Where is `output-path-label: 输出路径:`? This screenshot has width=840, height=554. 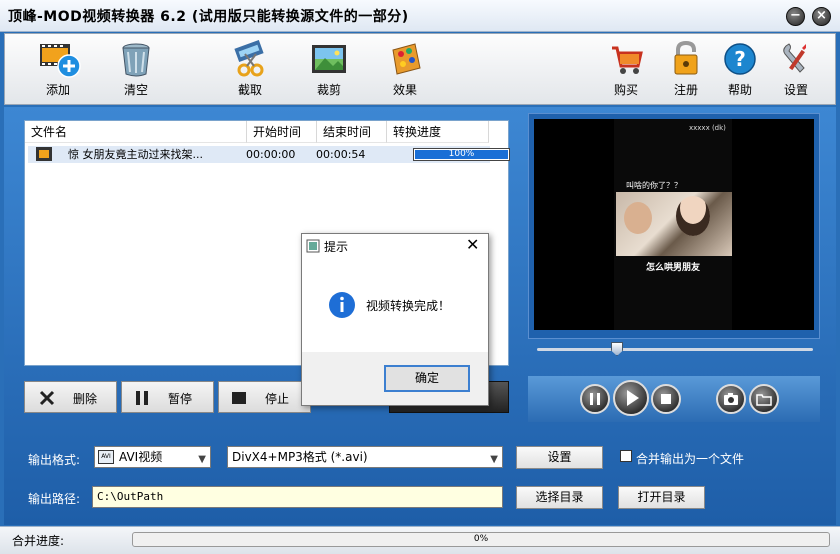
output-path-label: 输出路径: is located at coordinates (54, 499).